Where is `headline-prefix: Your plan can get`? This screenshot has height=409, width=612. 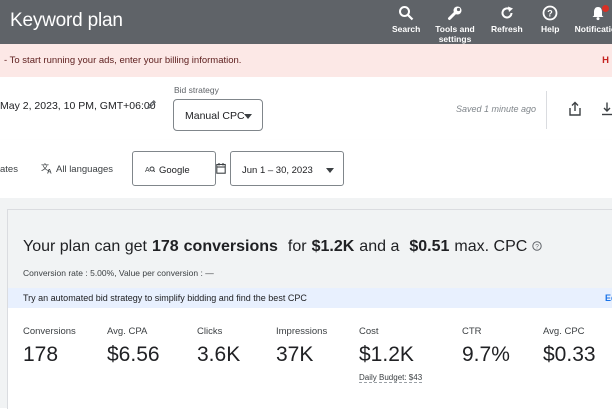
headline-prefix: Your plan can get is located at coordinates (85, 246).